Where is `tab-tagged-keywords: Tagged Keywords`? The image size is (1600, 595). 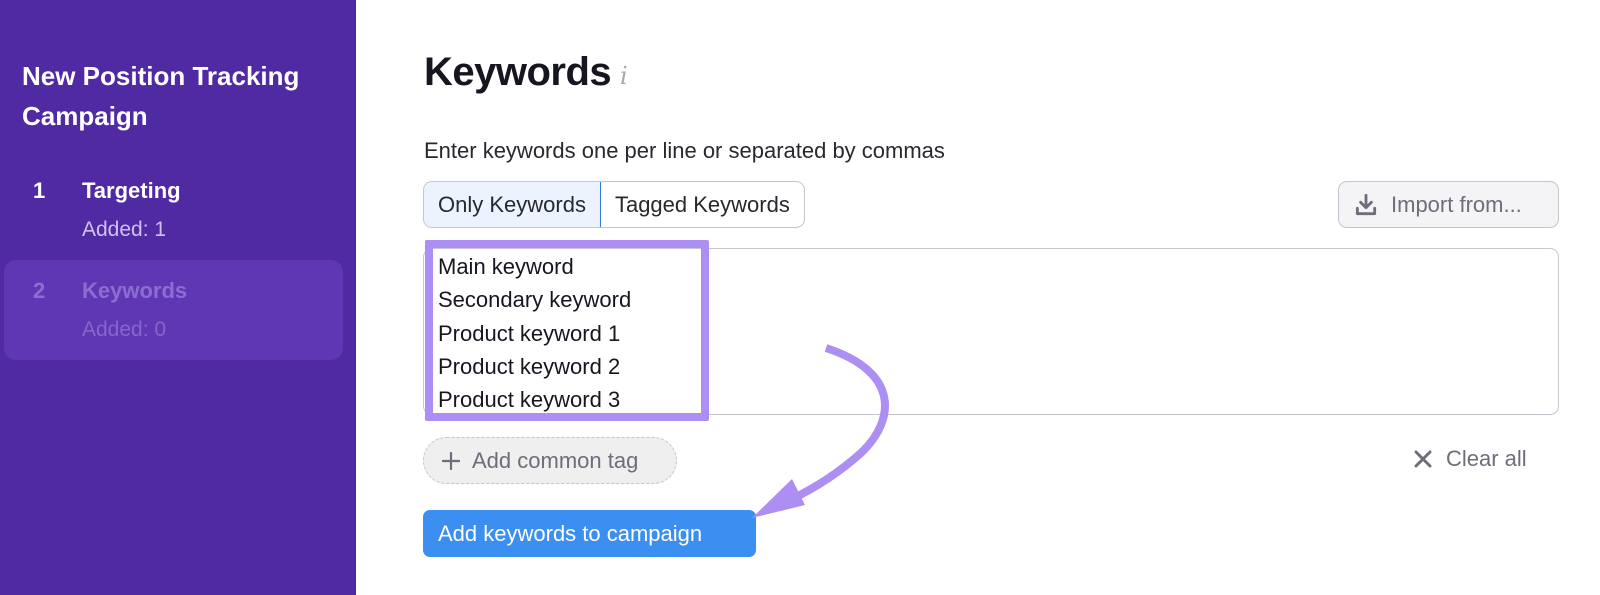 tab-tagged-keywords: Tagged Keywords is located at coordinates (702, 204).